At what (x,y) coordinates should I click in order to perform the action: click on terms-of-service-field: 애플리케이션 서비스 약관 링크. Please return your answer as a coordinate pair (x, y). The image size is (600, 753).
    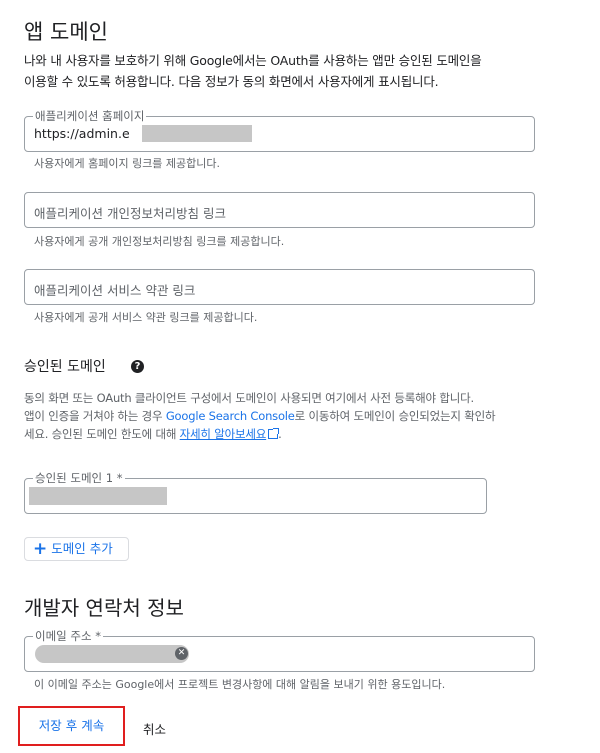
    Looking at the image, I should click on (279, 287).